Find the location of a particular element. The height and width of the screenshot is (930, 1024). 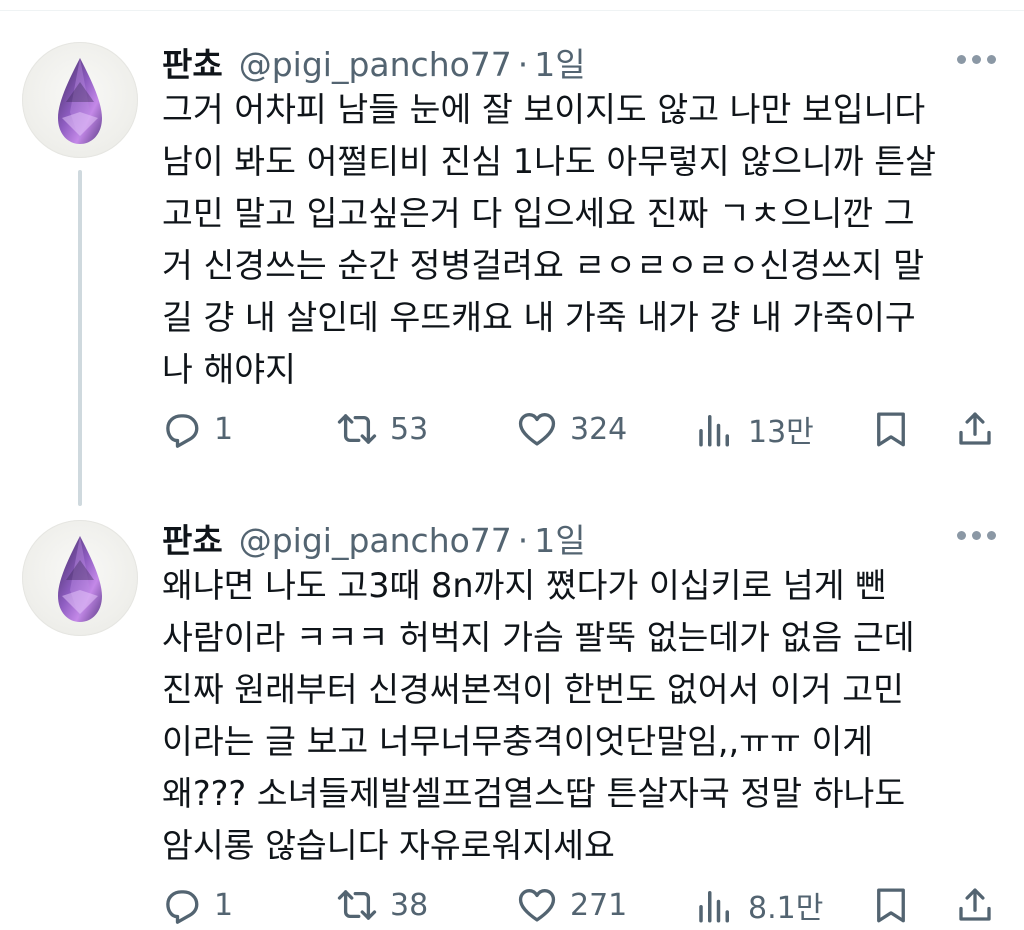

tweet-text-line: 거 신경쓰는 순간 정병걸려요 ㄹㅇㄹㅇㄹㅇ신경쓰지 말 is located at coordinates (543, 265).